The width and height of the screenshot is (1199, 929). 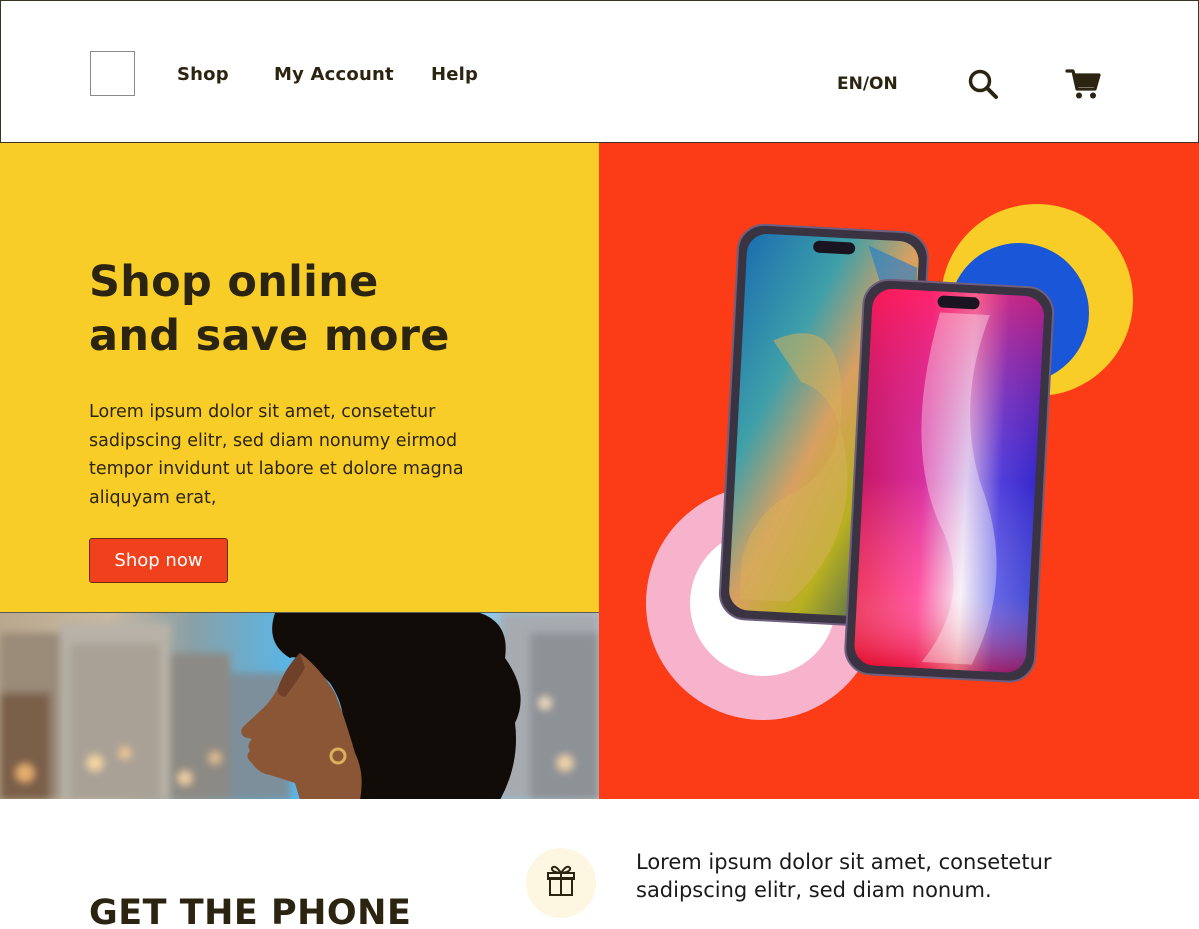 I want to click on search-icon, so click(x=983, y=84).